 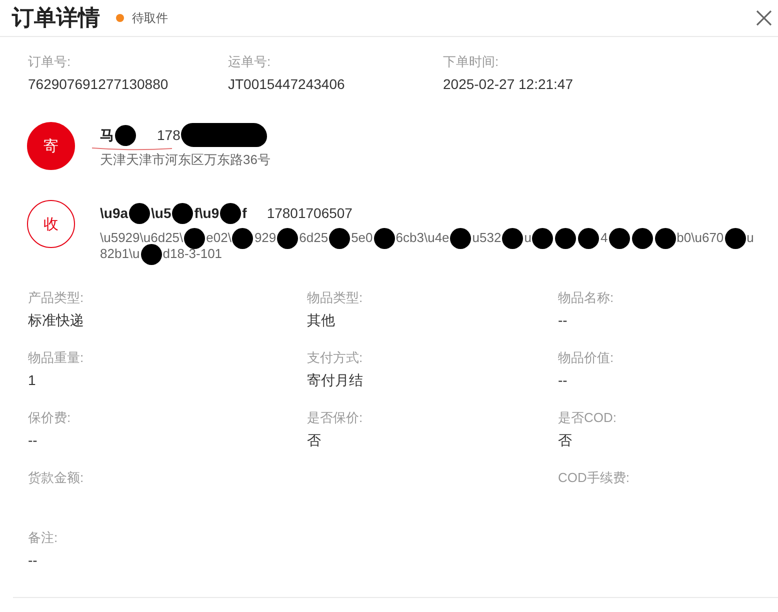 What do you see at coordinates (150, 18) in the screenshot?
I see `status-label: 待取件` at bounding box center [150, 18].